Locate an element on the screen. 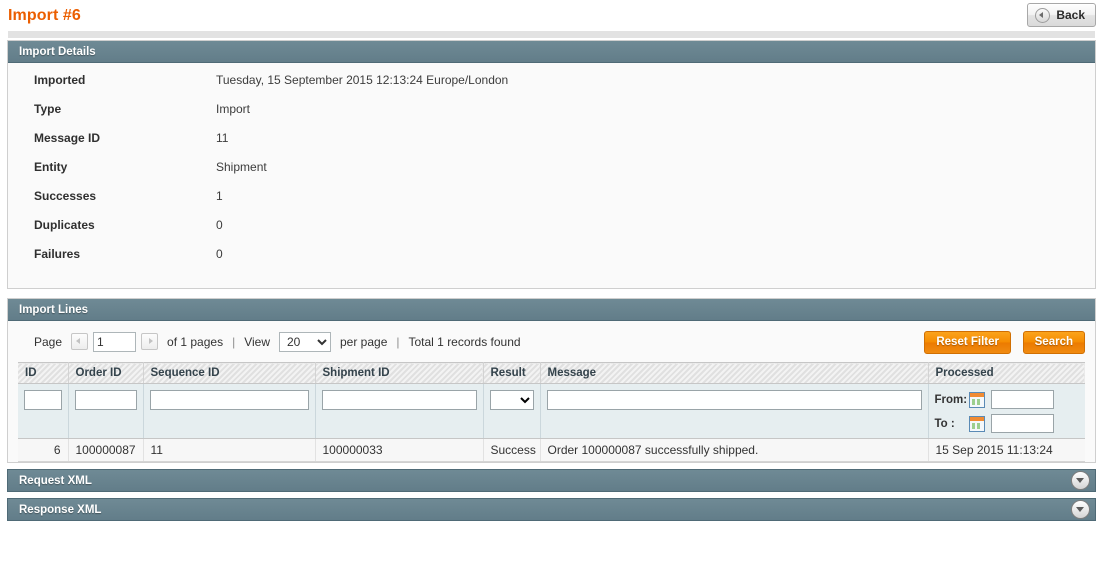 The width and height of the screenshot is (1103, 573). column-header-order-id: Order ID is located at coordinates (106, 373).